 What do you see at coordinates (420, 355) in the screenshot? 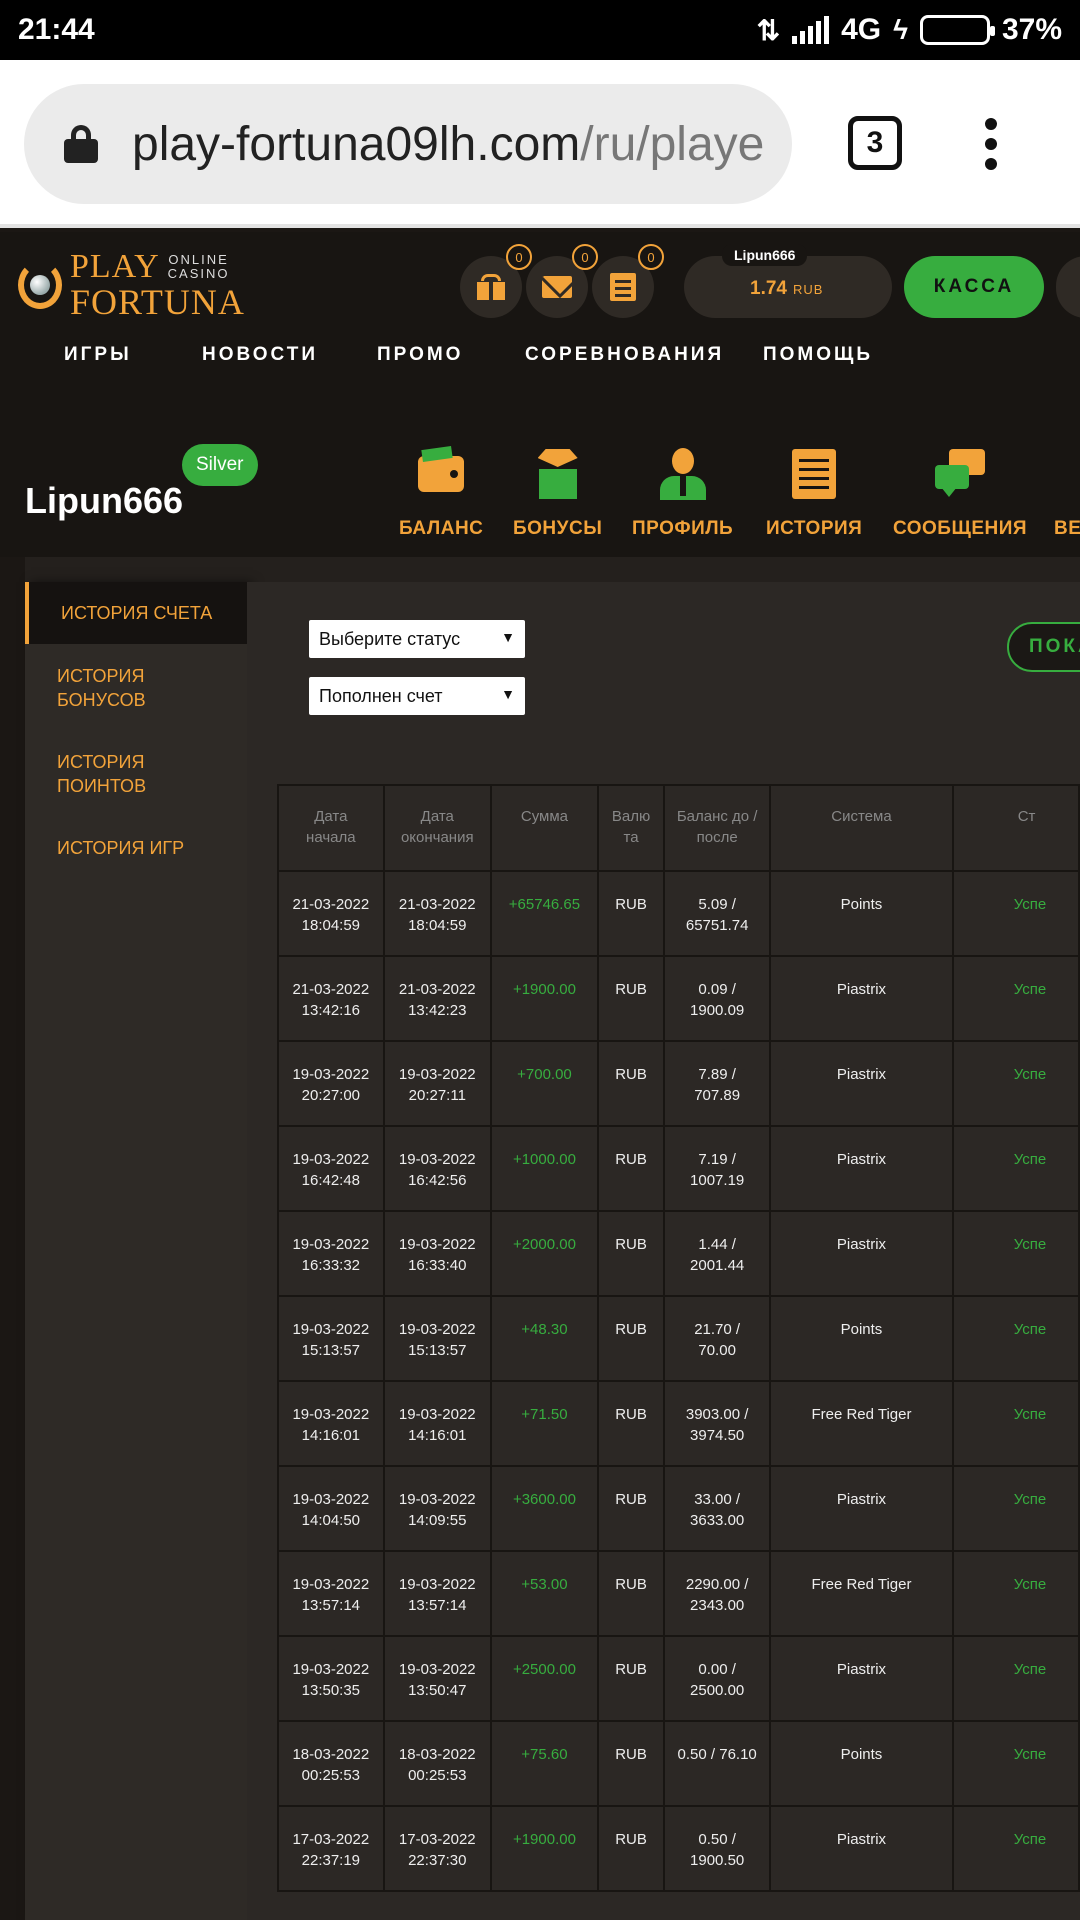
I see `nav-promo: ПРОМО` at bounding box center [420, 355].